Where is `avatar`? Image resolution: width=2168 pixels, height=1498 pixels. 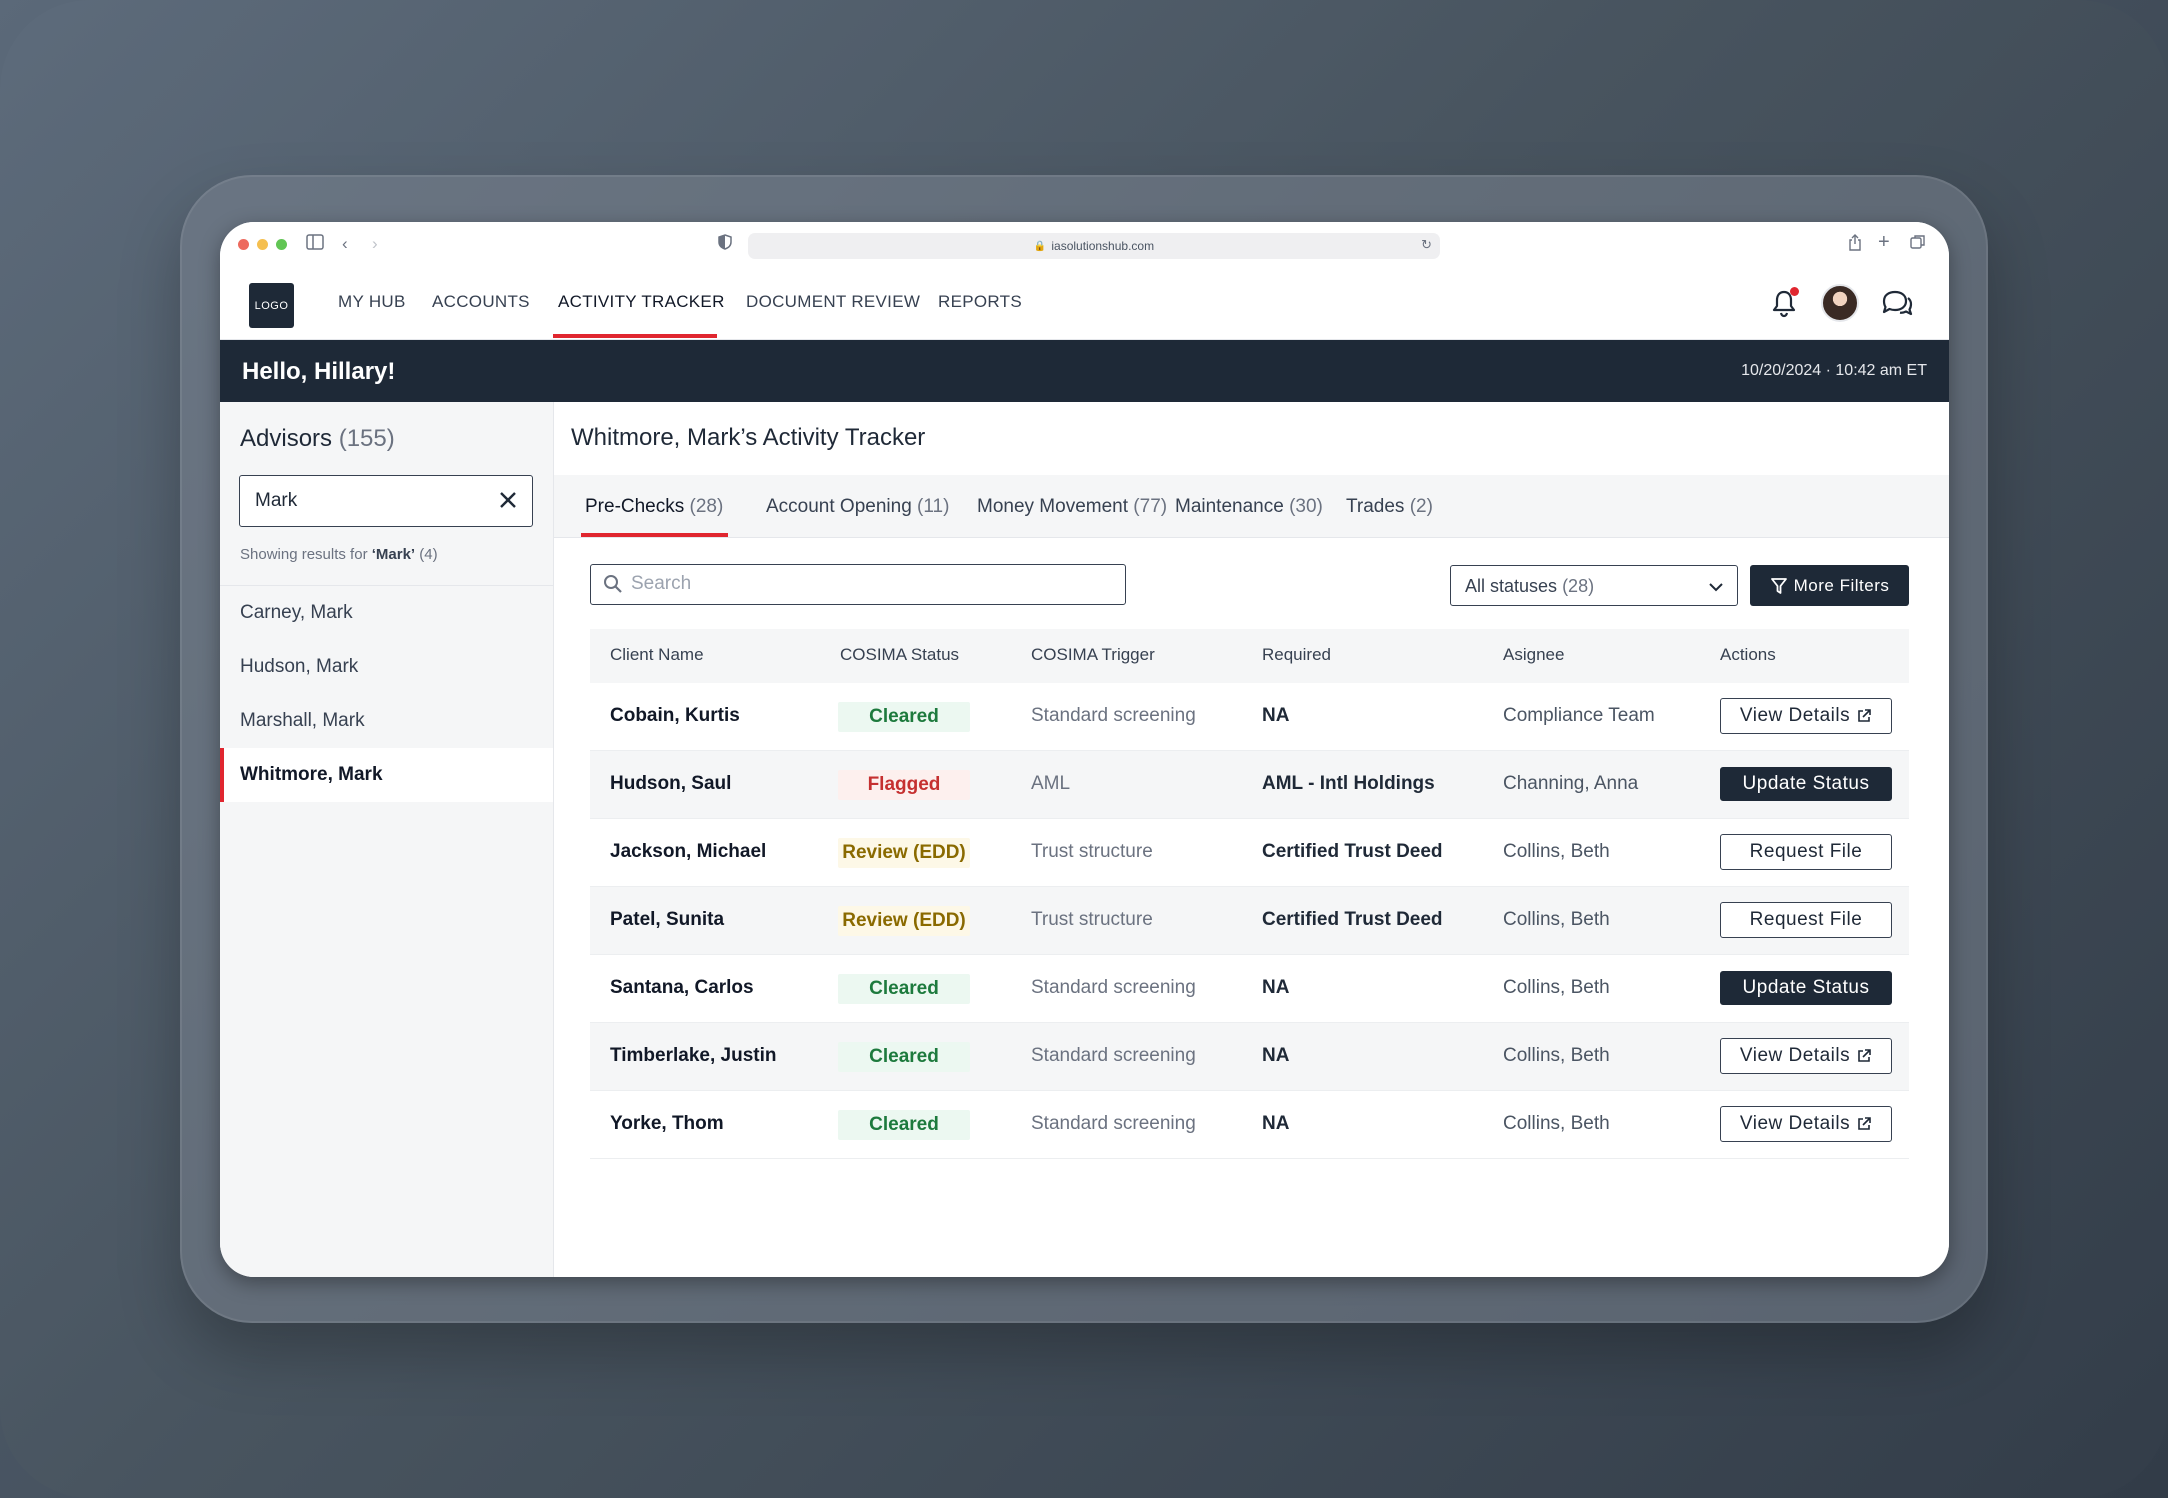
avatar is located at coordinates (1840, 303).